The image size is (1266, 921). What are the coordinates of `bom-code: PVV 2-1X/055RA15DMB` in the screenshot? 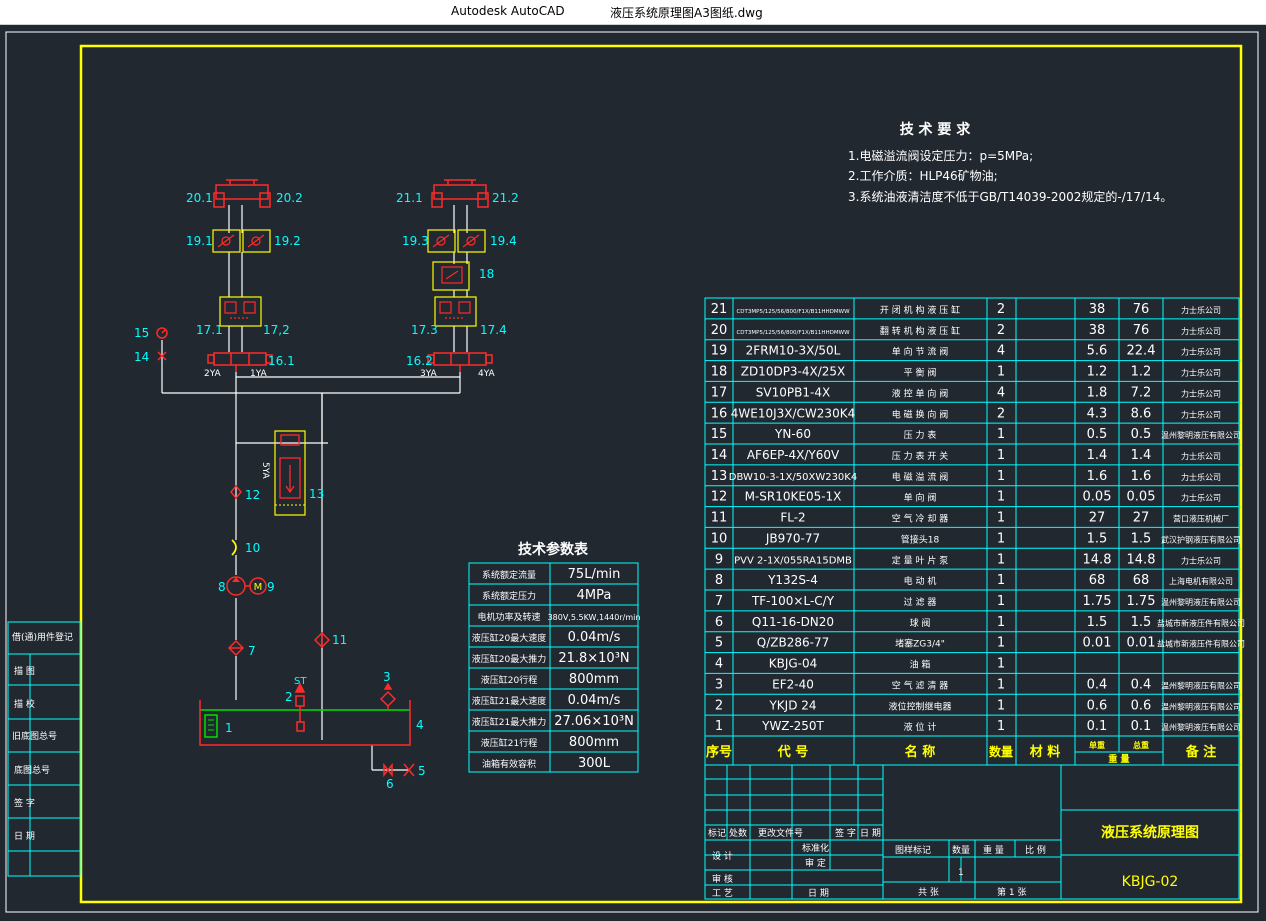 It's located at (793, 560).